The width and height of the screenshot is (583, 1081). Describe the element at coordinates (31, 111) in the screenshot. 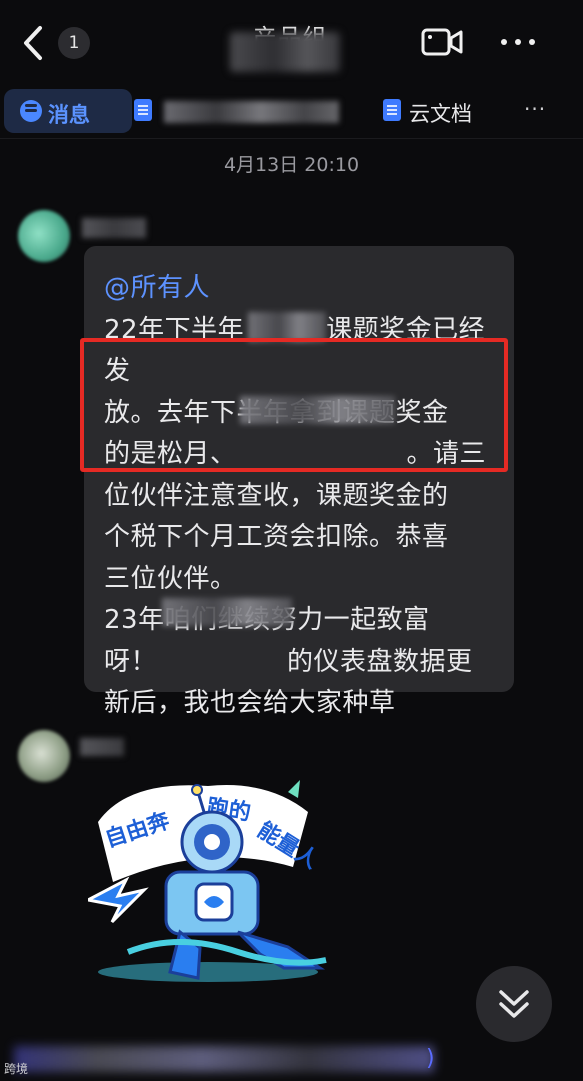

I see `chat-bubble-icon` at that location.